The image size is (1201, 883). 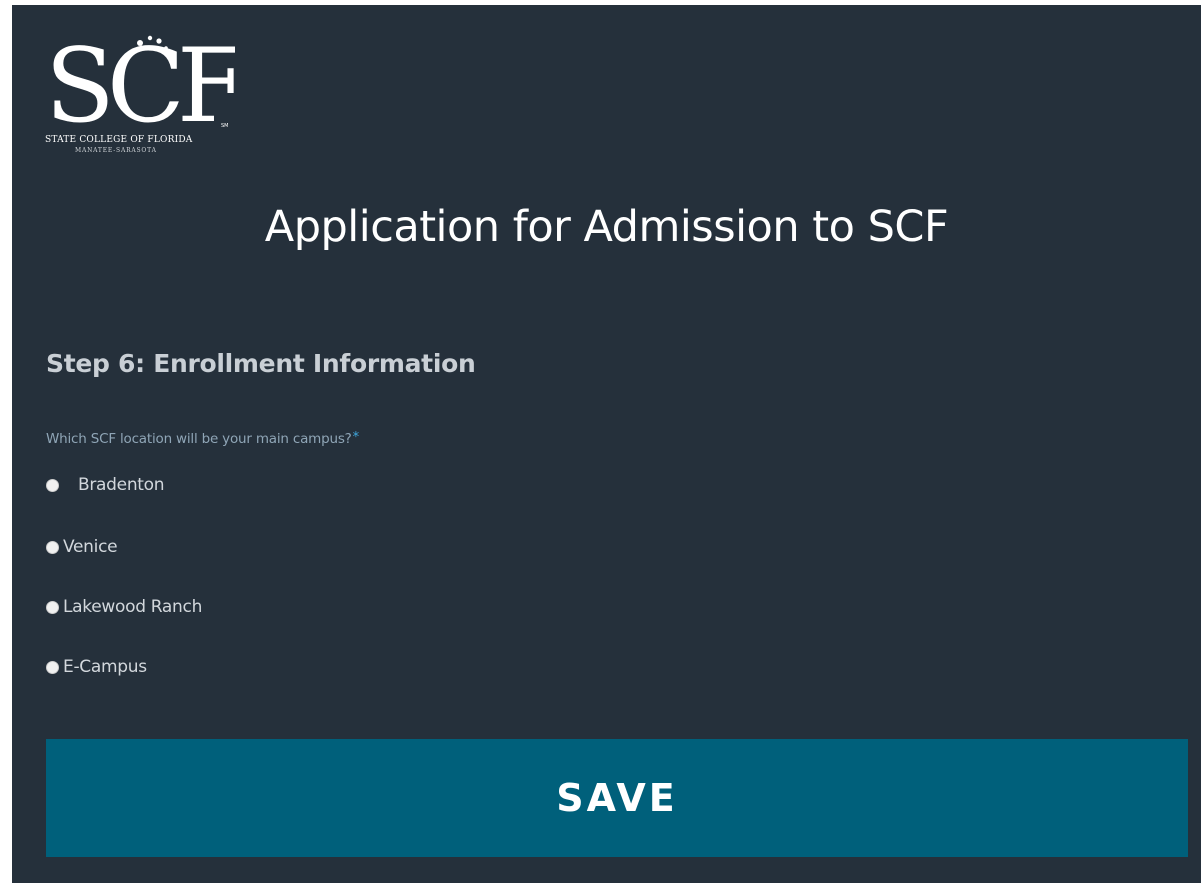 I want to click on logo-trademark: SM, so click(x=225, y=126).